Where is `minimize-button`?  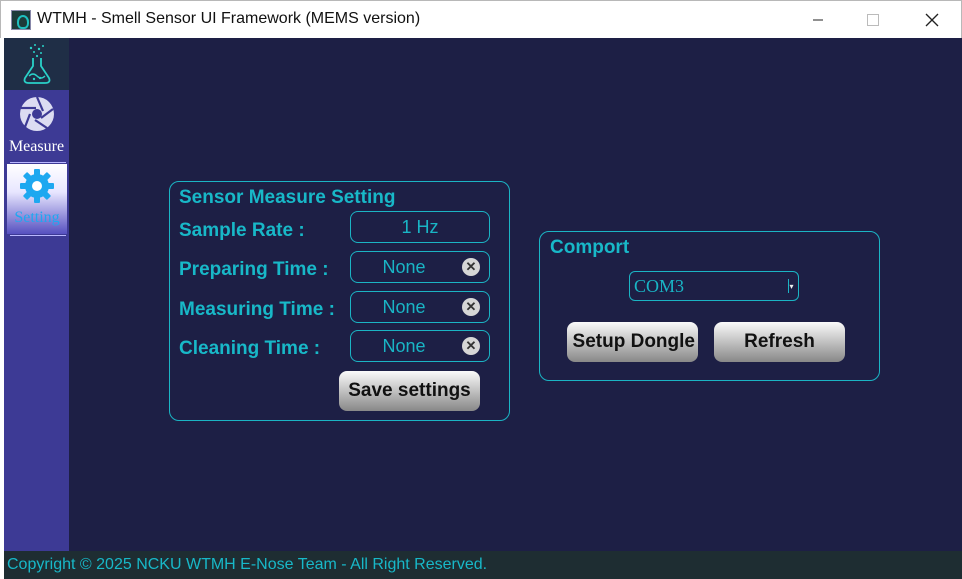 minimize-button is located at coordinates (818, 20).